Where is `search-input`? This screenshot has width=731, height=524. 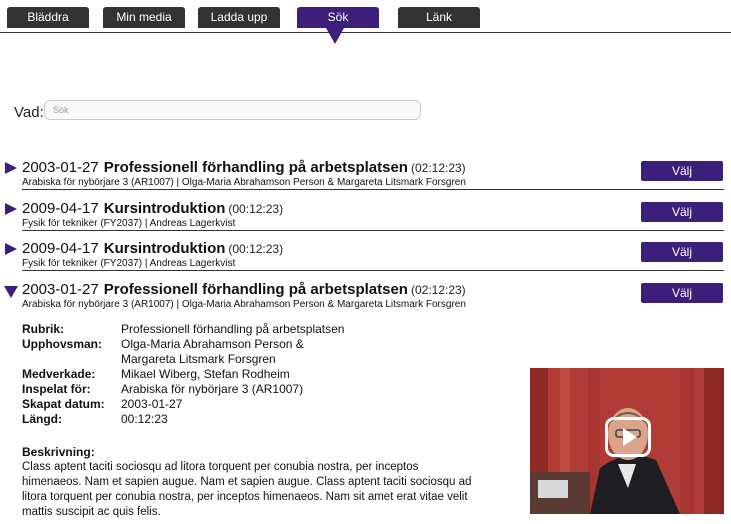
search-input is located at coordinates (232, 110).